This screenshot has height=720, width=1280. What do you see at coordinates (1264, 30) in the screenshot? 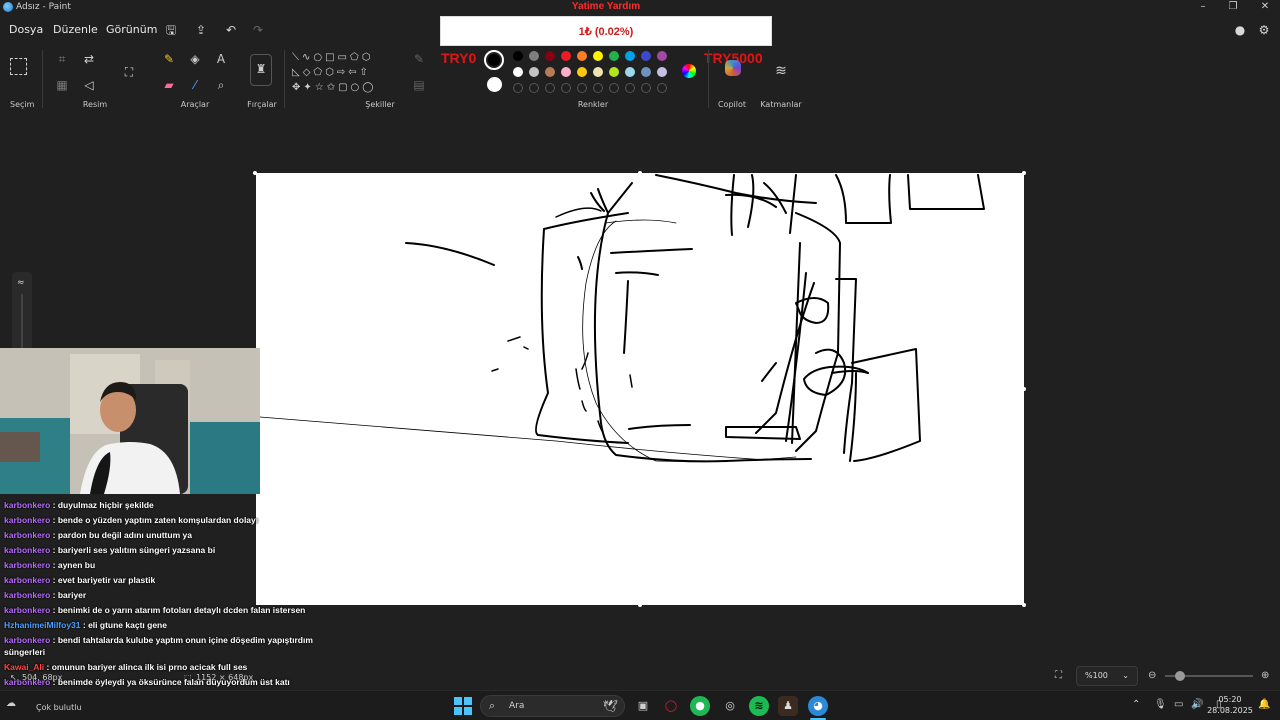
I see `settings-gear-icon: ⚙` at bounding box center [1264, 30].